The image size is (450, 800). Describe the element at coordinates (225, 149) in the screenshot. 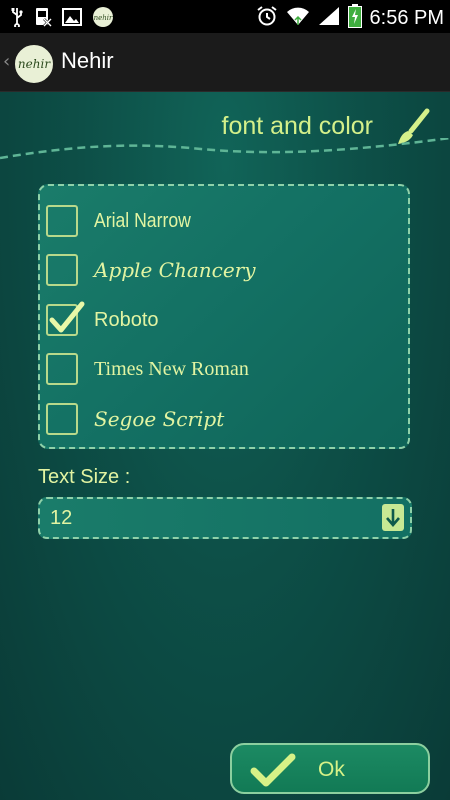

I see `dashed-wave-divider` at that location.